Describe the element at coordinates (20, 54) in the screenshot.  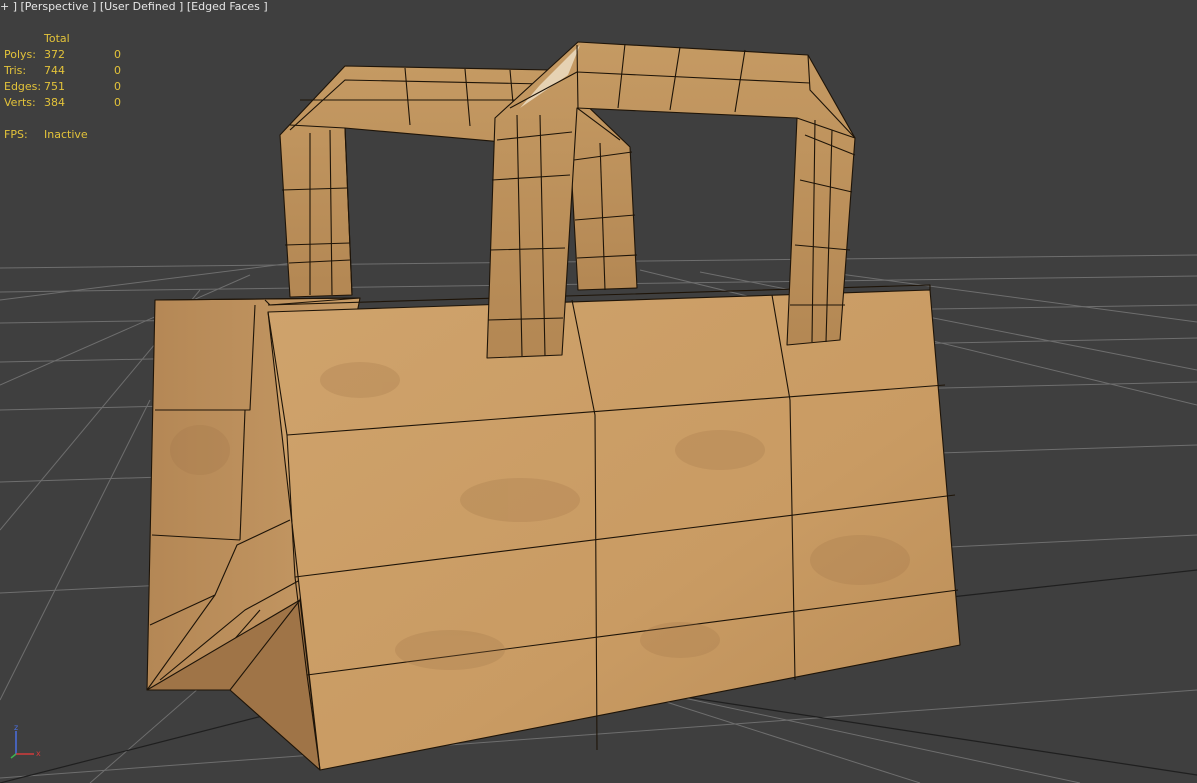
I see `stats-label: Polys:` at that location.